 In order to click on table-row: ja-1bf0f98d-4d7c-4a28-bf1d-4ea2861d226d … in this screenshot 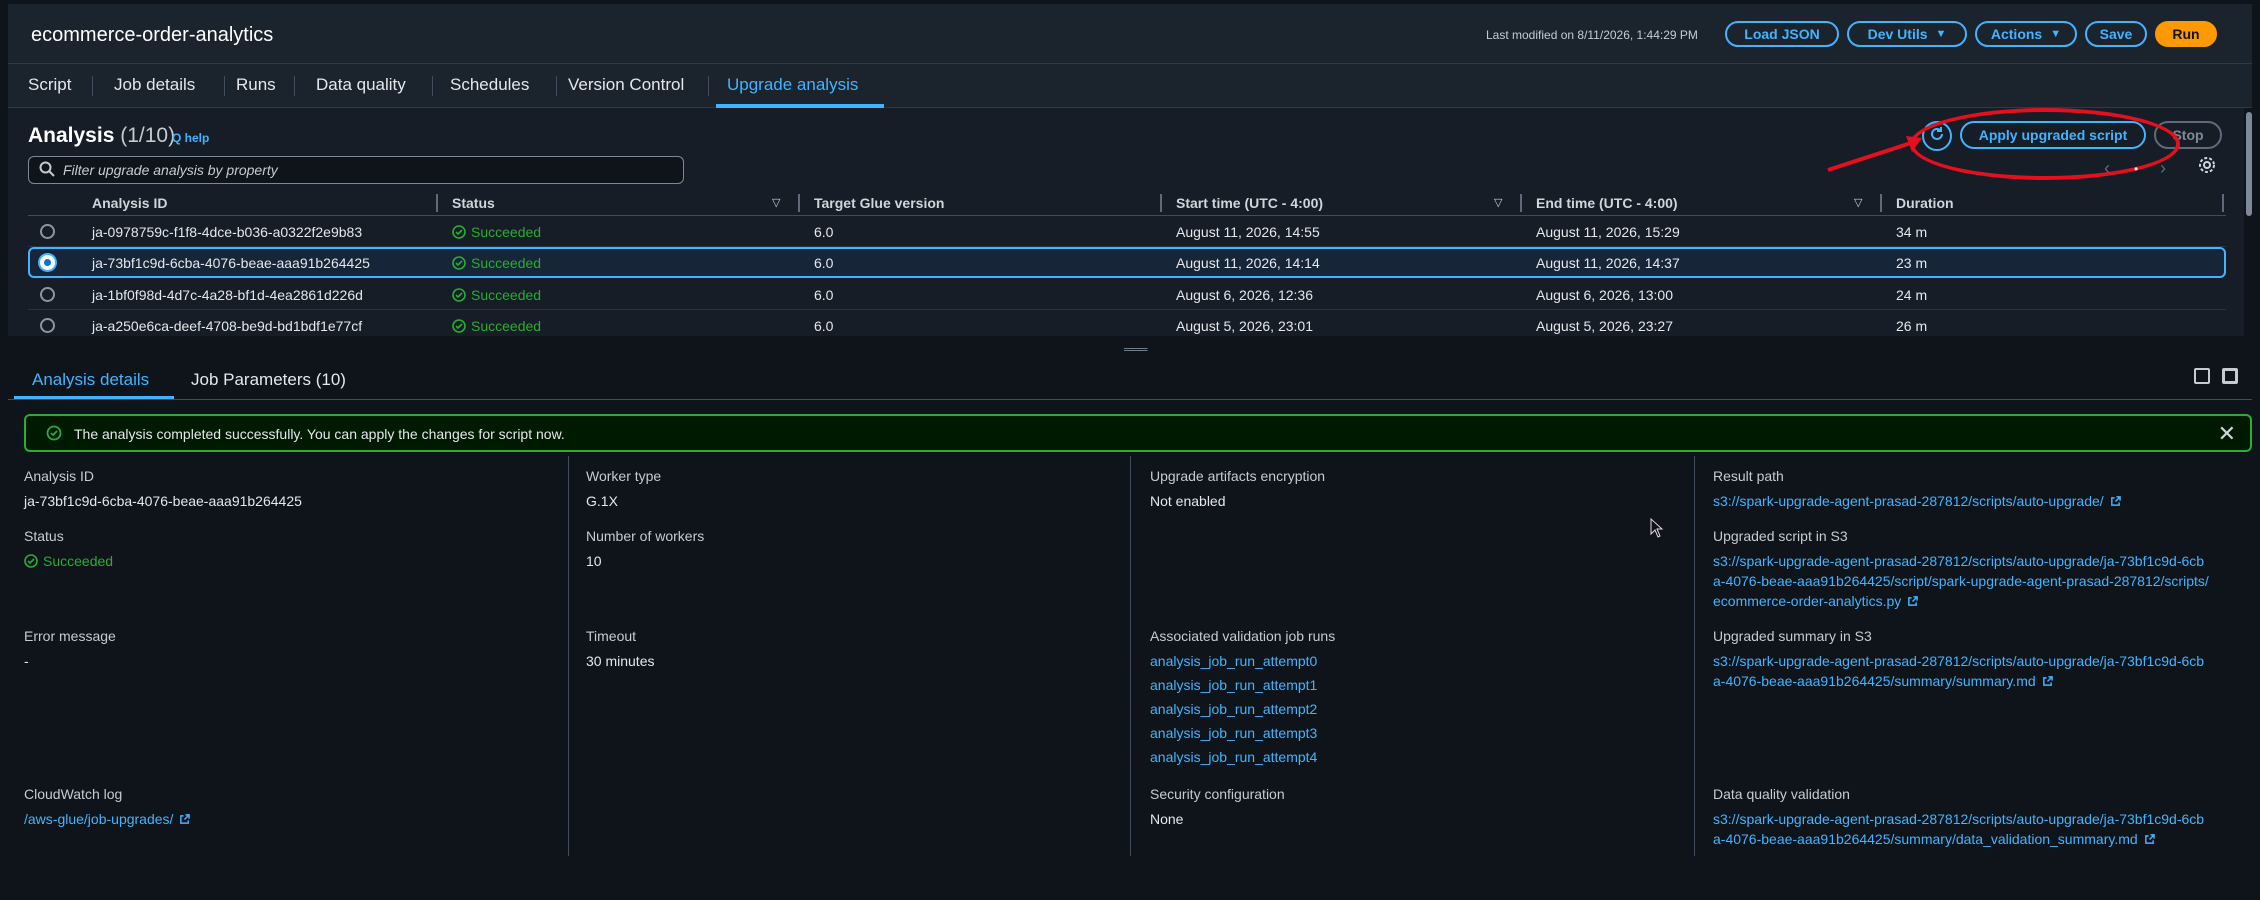, I will do `click(1127, 294)`.